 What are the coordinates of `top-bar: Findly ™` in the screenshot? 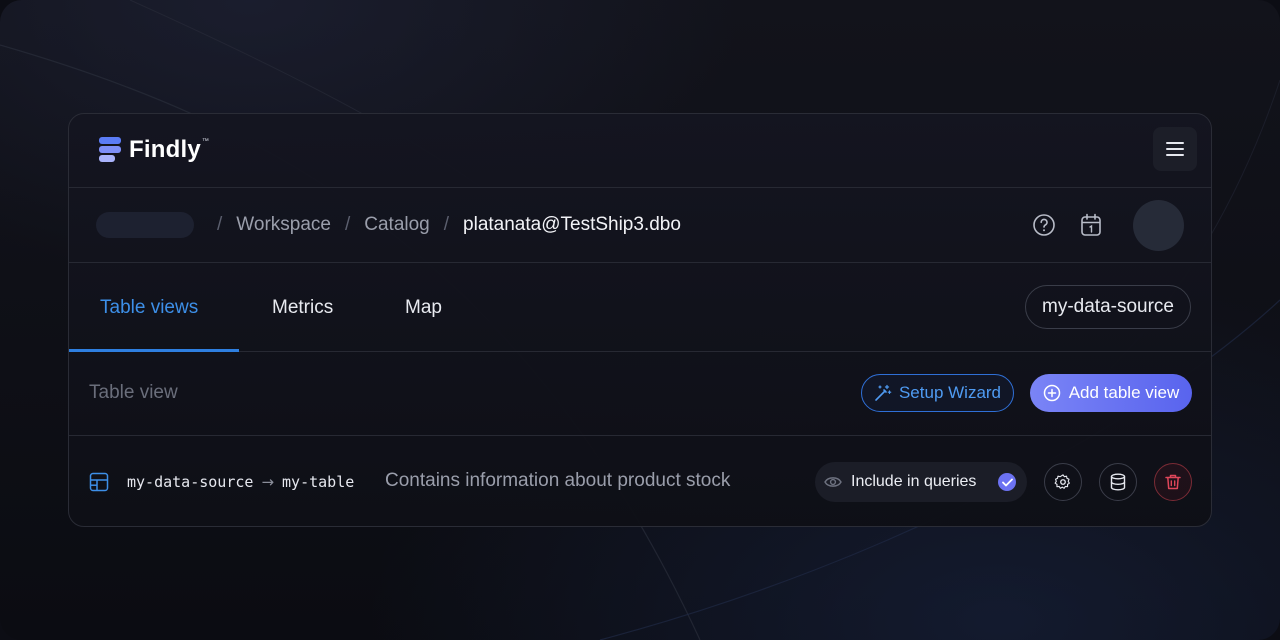 It's located at (640, 151).